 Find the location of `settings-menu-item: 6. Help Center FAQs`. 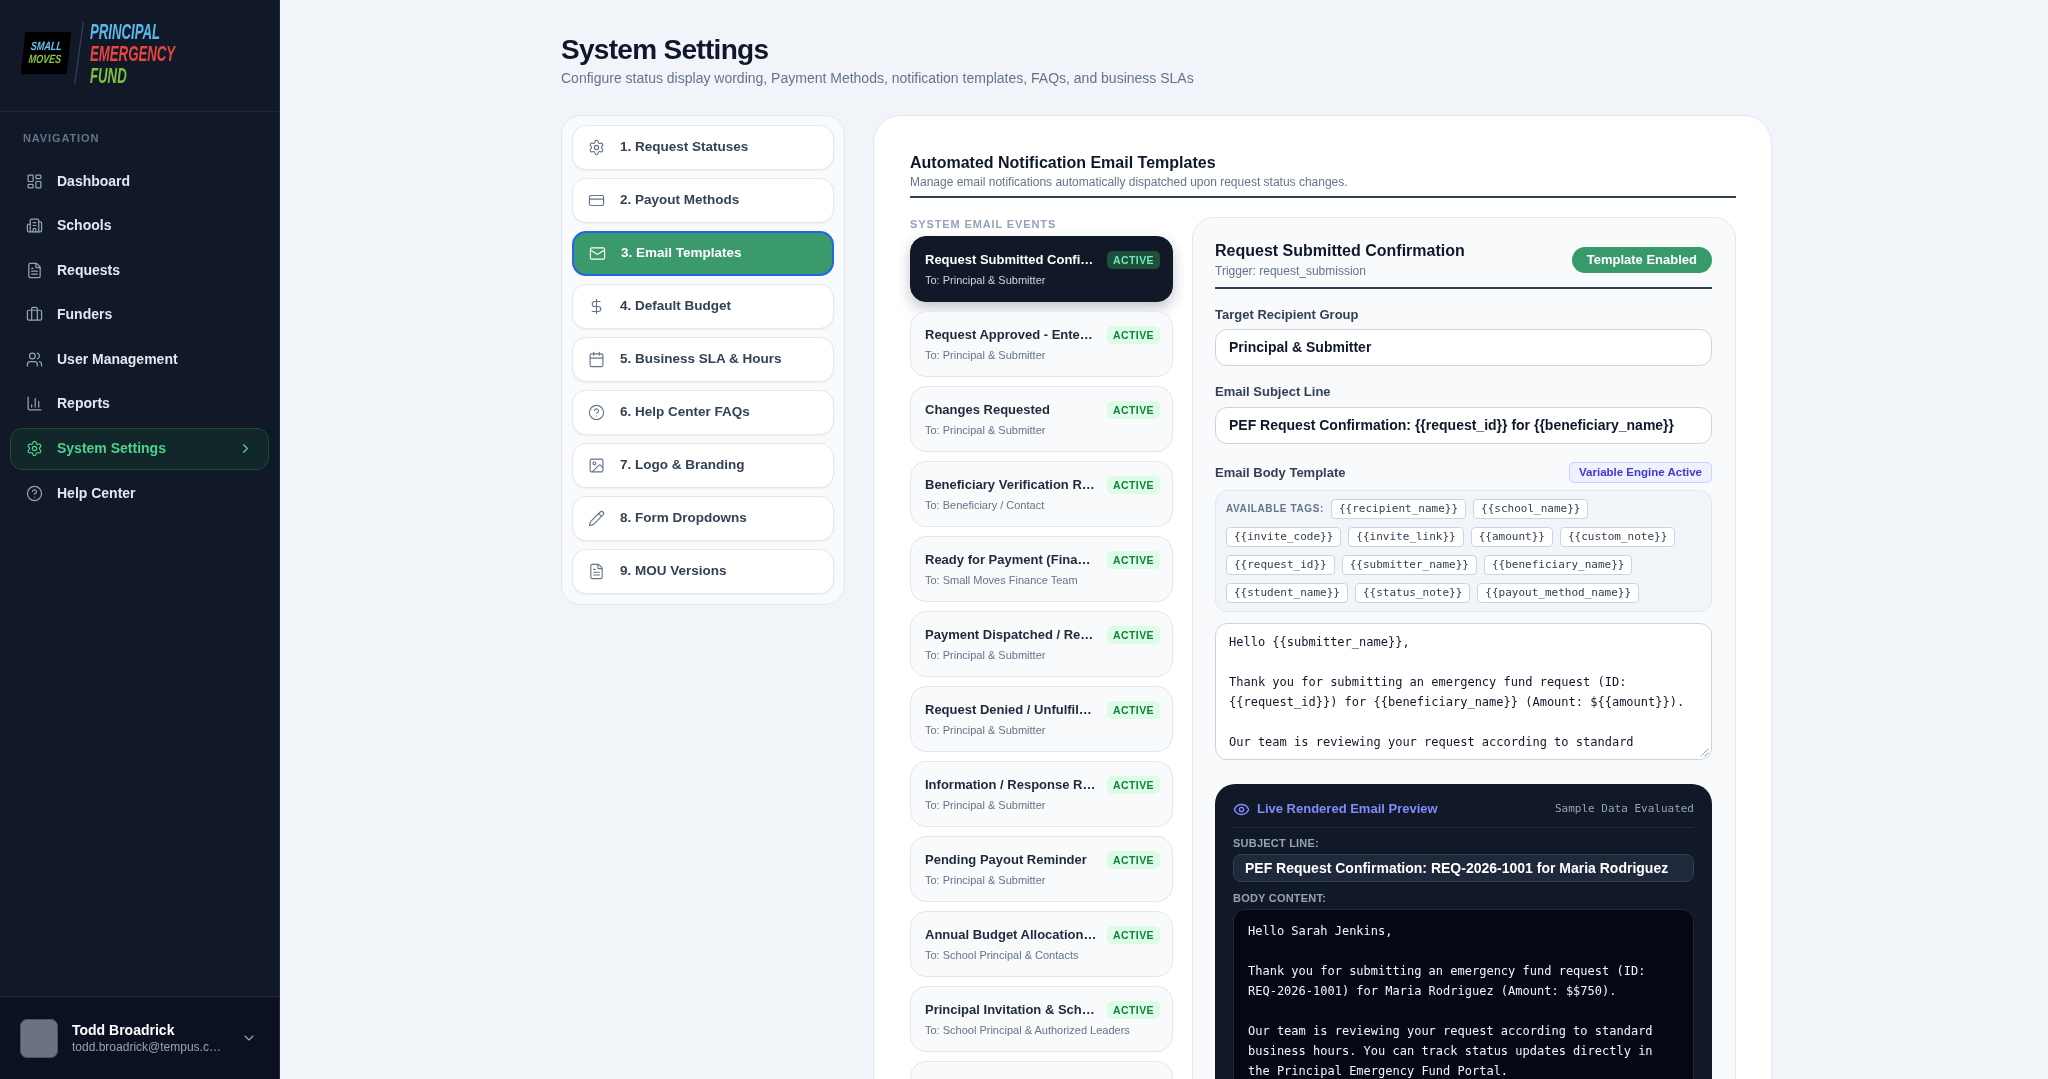

settings-menu-item: 6. Help Center FAQs is located at coordinates (703, 412).